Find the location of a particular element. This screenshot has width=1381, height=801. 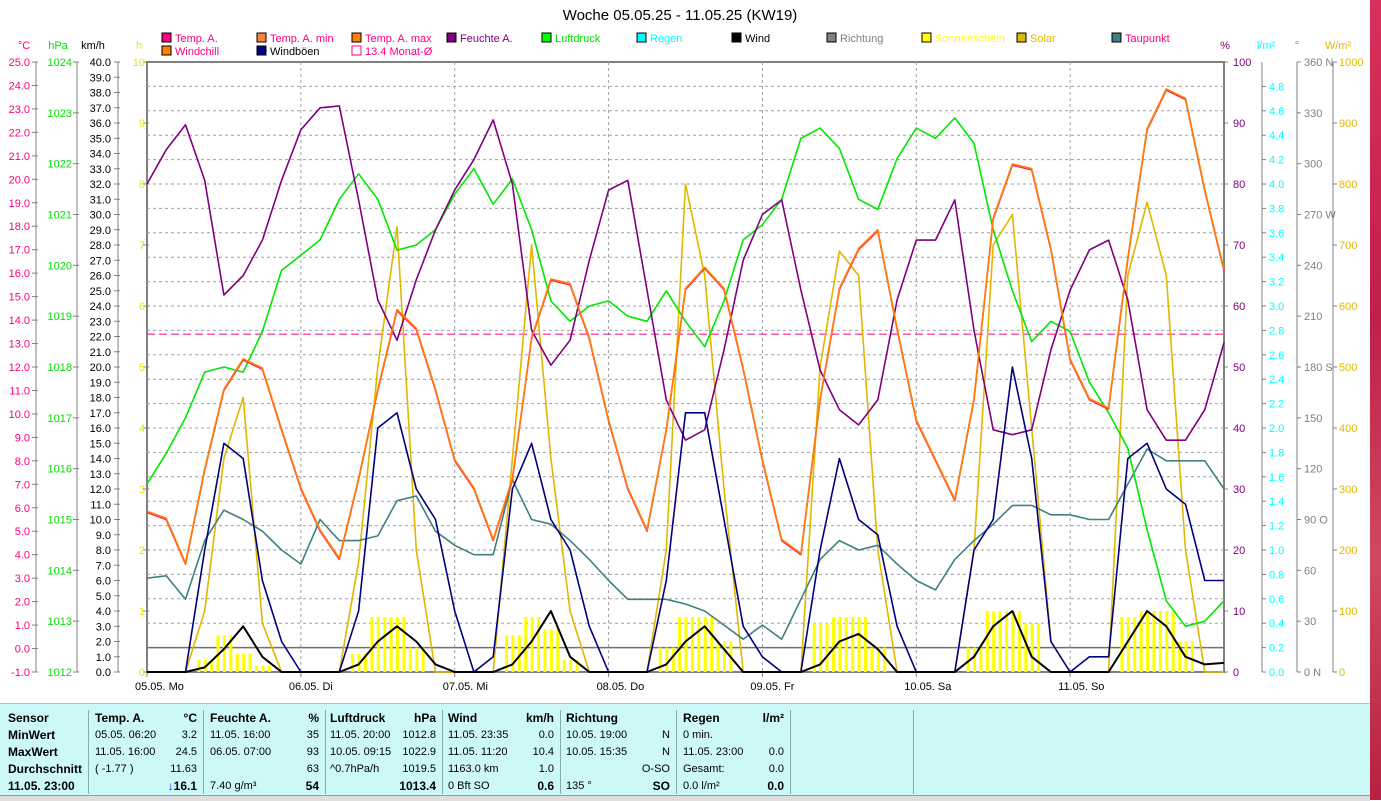

axis-tick-label-temp: 25.0 is located at coordinates (19, 63).